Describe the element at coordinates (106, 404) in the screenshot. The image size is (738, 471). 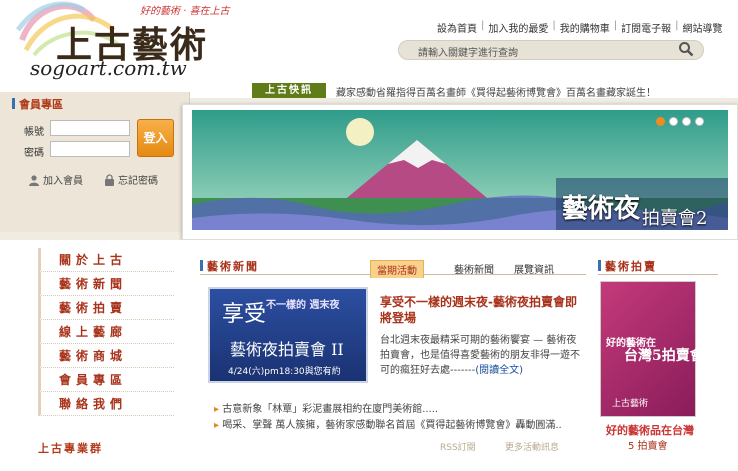
I see `leftnav-contact: 聯絡我們` at that location.